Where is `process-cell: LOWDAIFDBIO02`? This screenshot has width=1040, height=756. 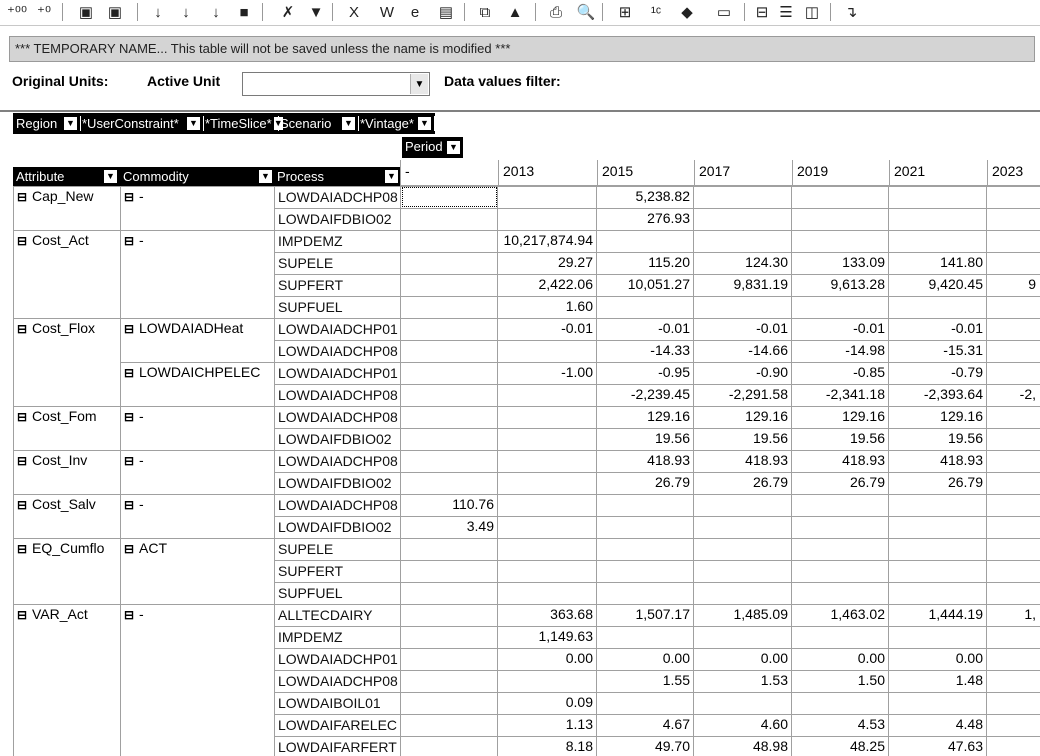 process-cell: LOWDAIFDBIO02 is located at coordinates (337, 528).